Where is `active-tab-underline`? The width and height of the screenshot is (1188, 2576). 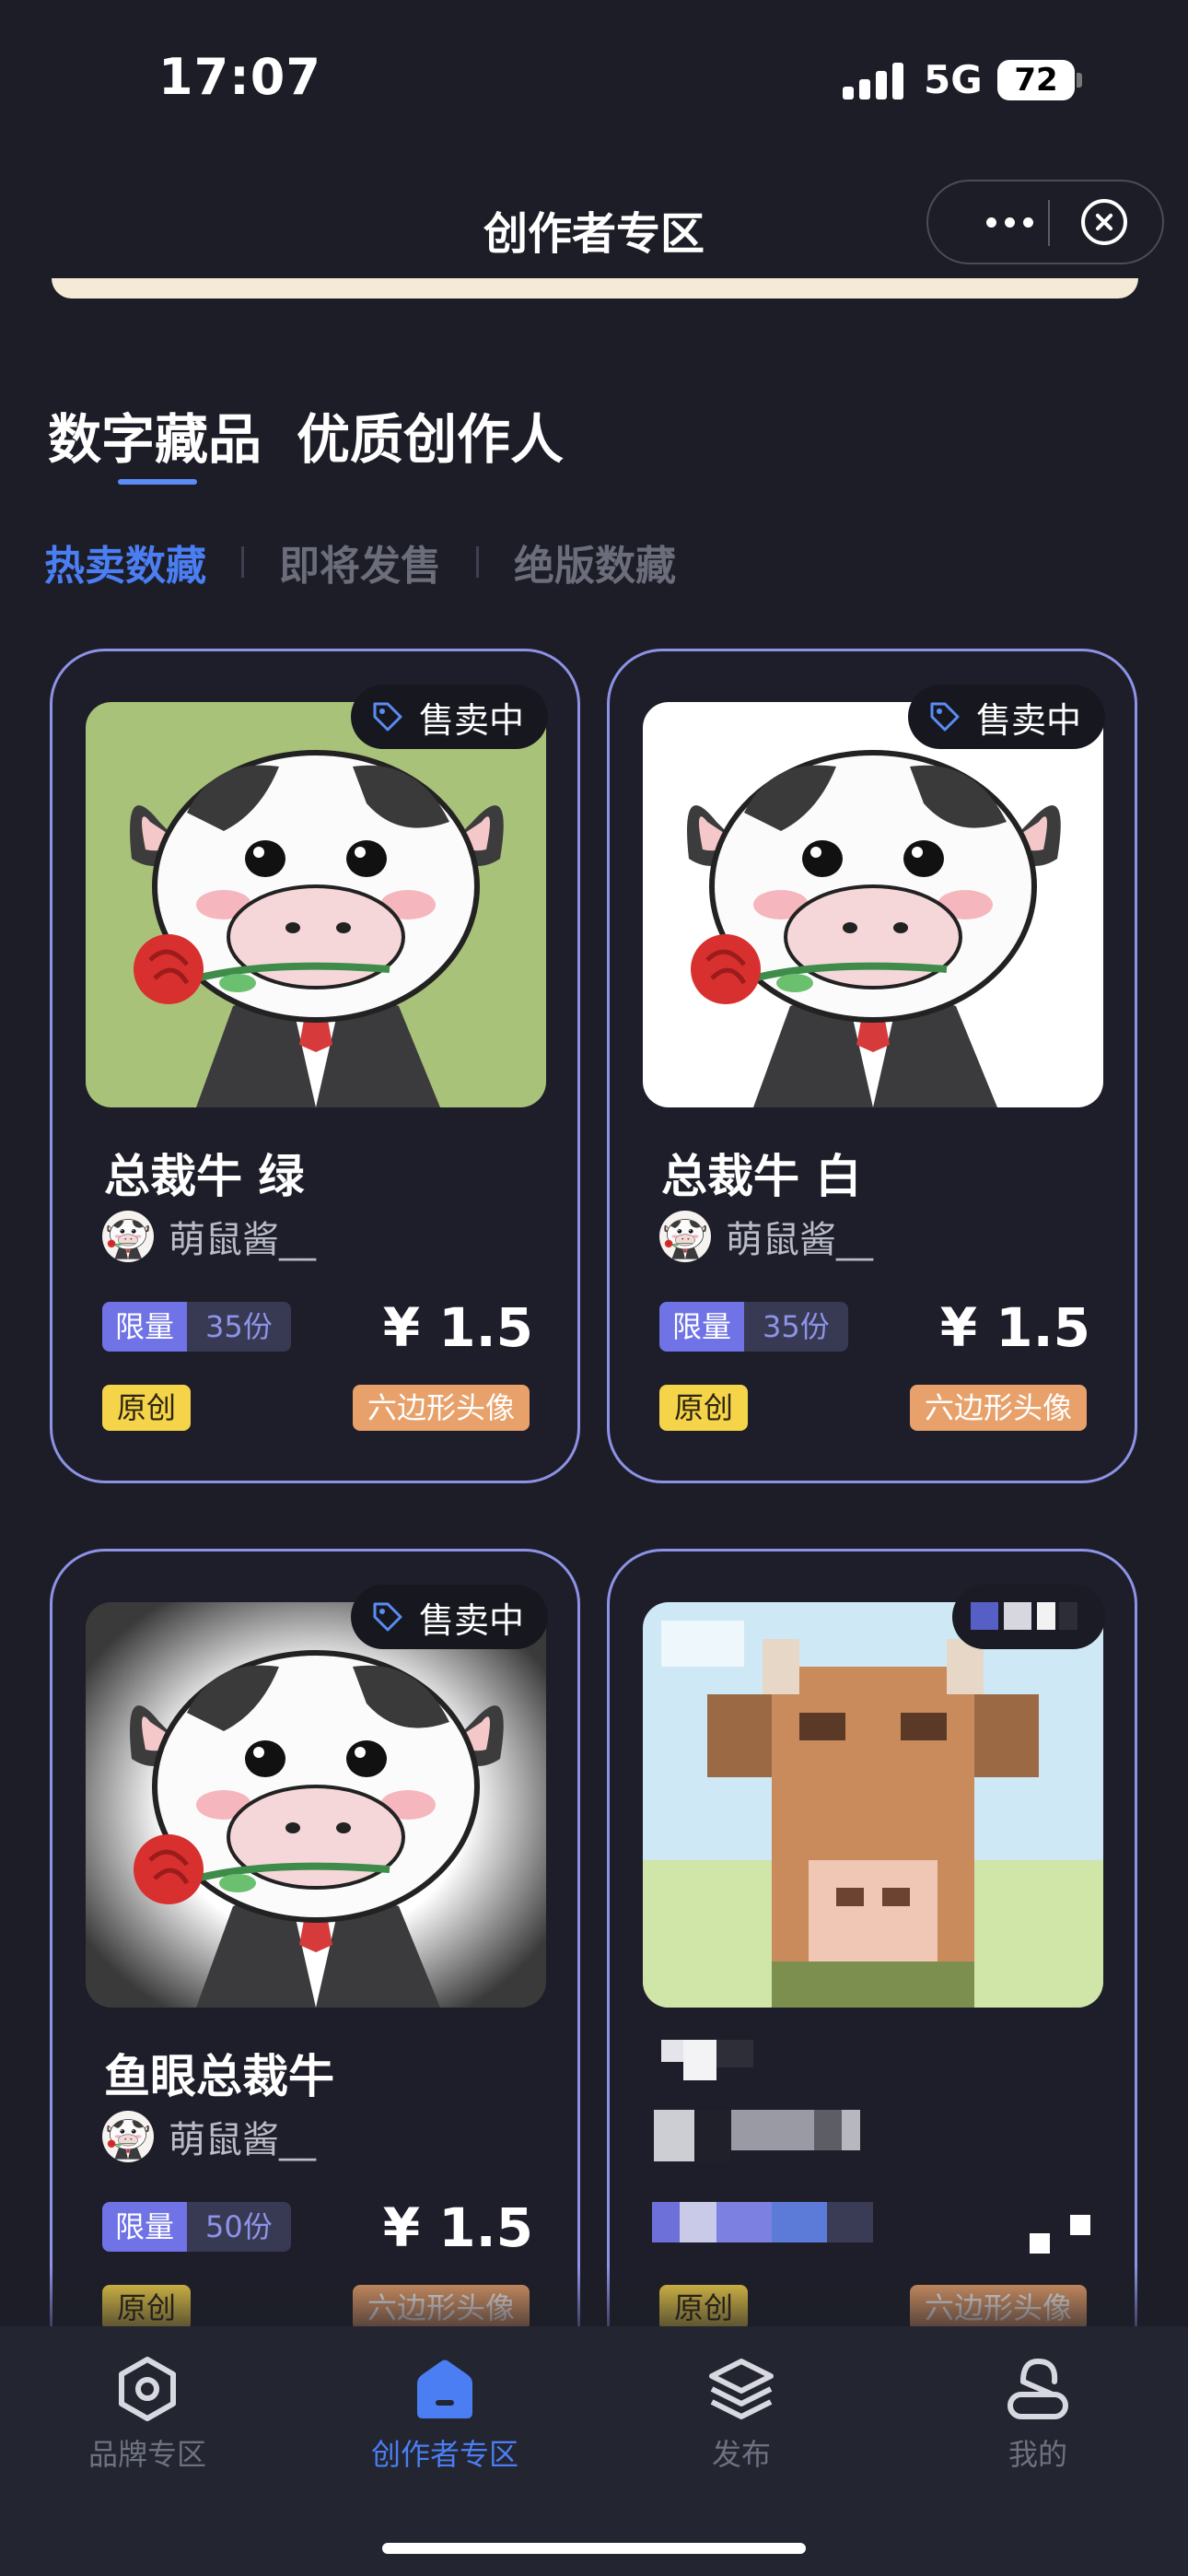
active-tab-underline is located at coordinates (157, 482).